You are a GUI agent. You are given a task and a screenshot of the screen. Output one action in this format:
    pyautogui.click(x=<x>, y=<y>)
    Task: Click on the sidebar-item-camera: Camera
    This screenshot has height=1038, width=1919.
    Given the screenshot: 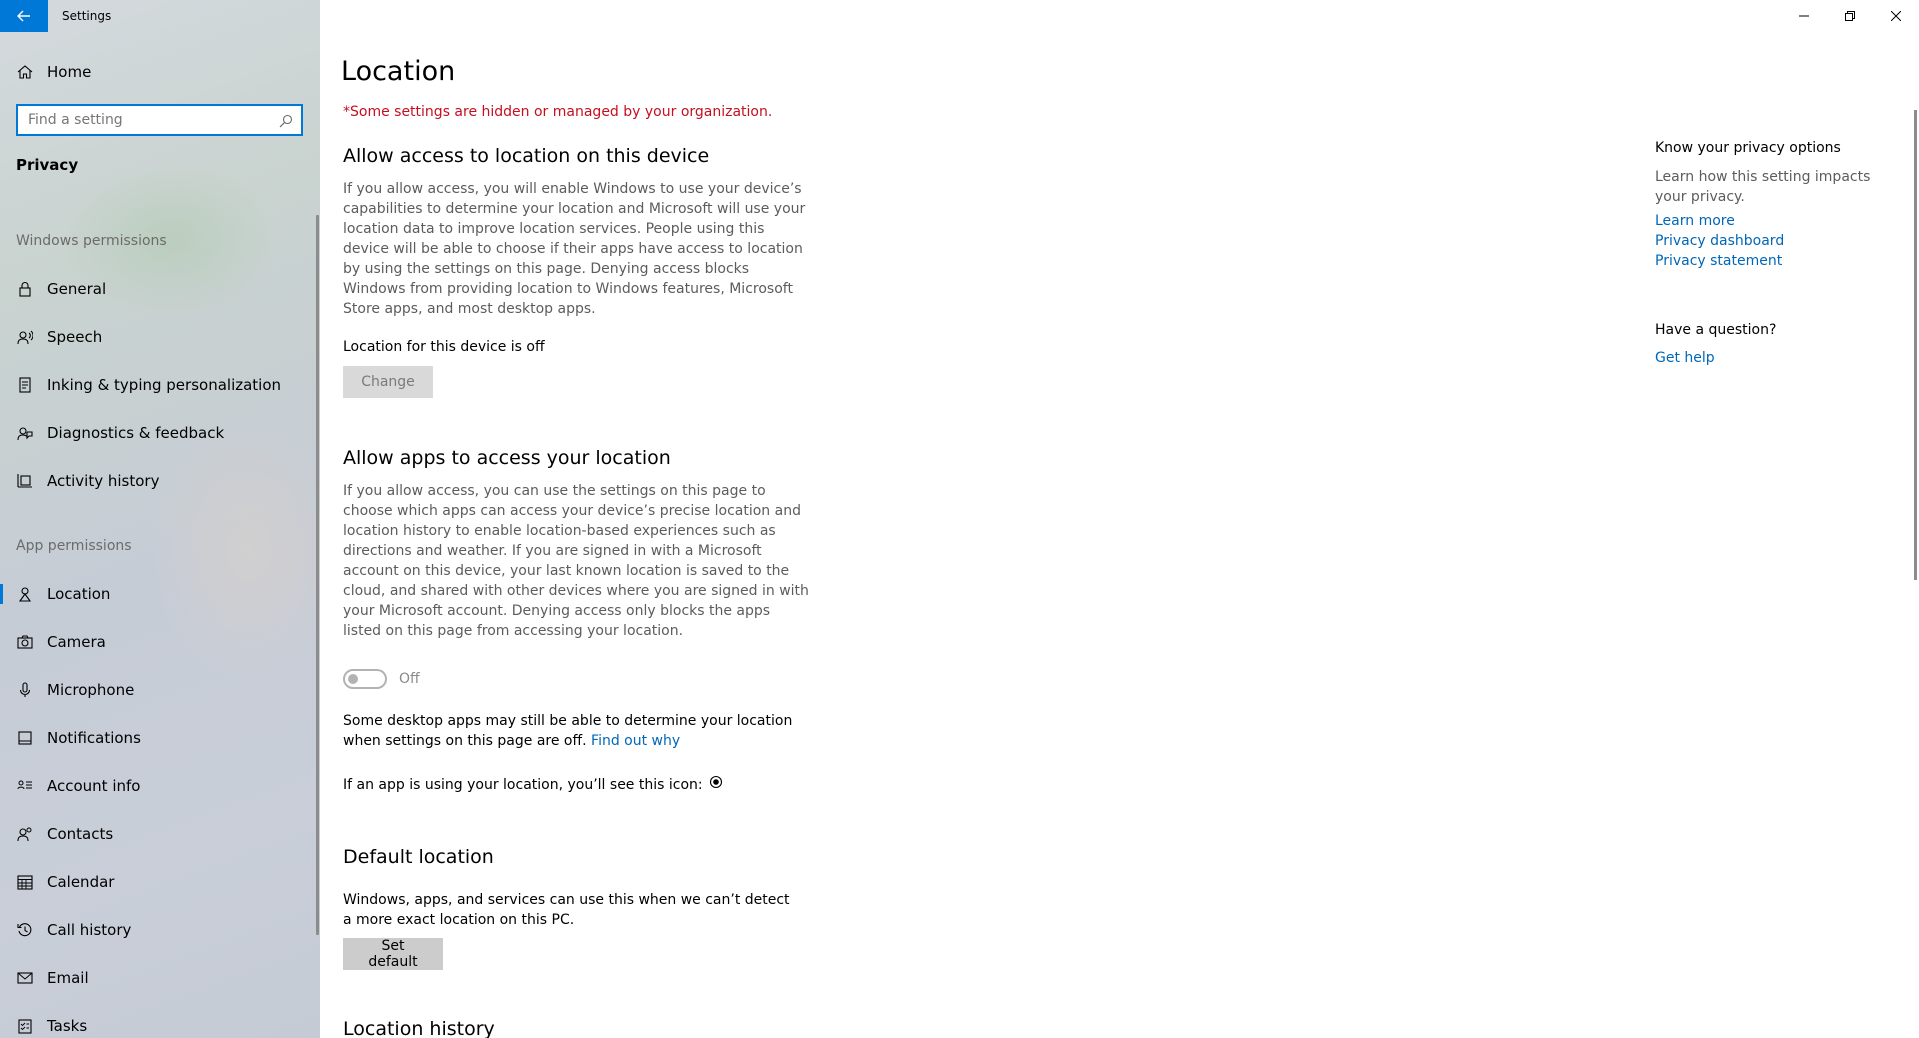 What is the action you would take?
    pyautogui.click(x=160, y=642)
    